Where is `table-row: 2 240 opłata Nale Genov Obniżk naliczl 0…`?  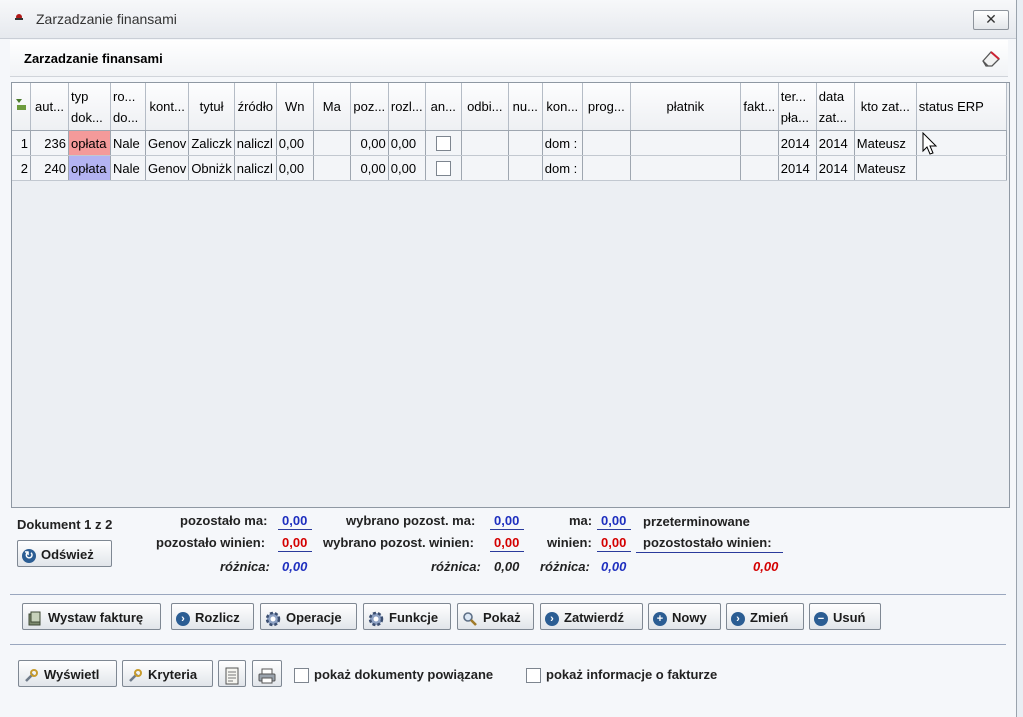
table-row: 2 240 opłata Nale Genov Obniżk naliczl 0… is located at coordinates (509, 168).